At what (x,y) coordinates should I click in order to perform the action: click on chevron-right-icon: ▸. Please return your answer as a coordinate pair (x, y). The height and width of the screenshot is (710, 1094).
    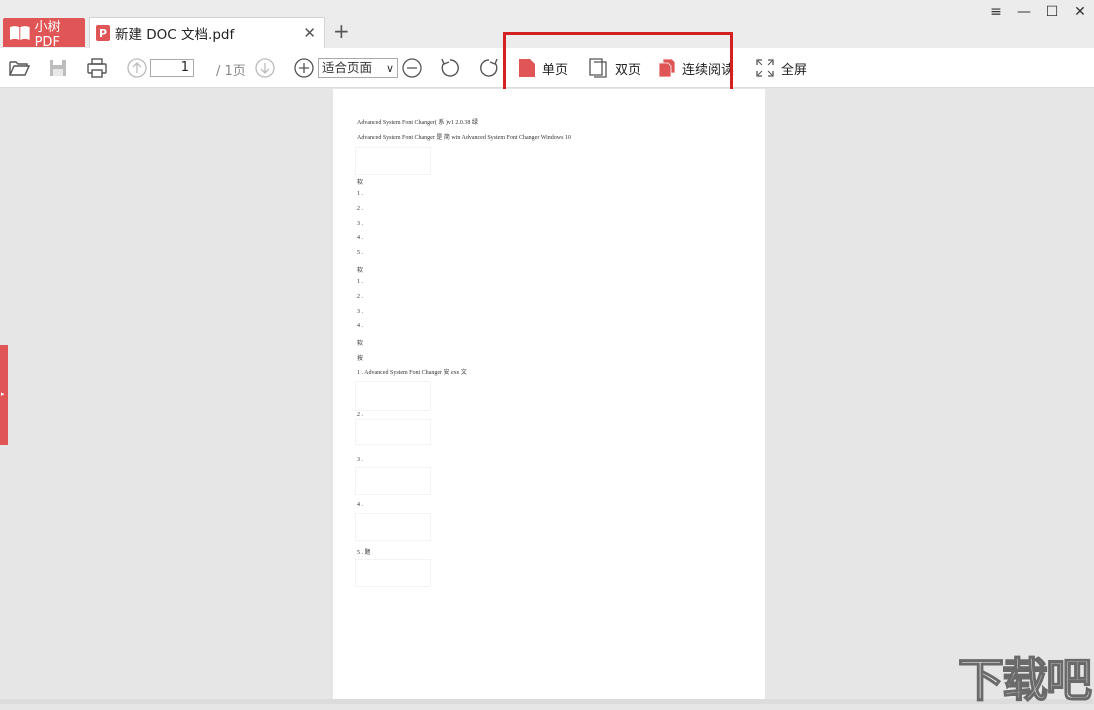
    Looking at the image, I should click on (3, 394).